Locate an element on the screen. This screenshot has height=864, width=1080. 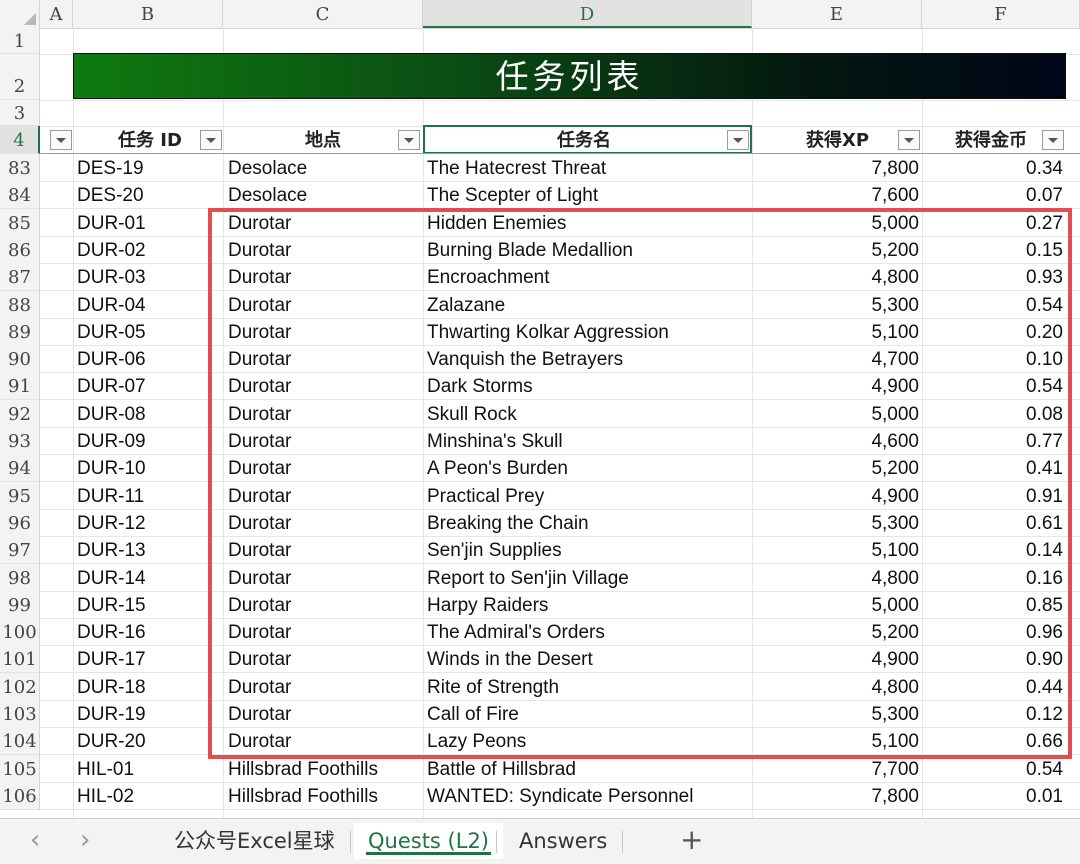
sheet-tab-excel-planet: 公众号Excel星球 is located at coordinates (254, 841).